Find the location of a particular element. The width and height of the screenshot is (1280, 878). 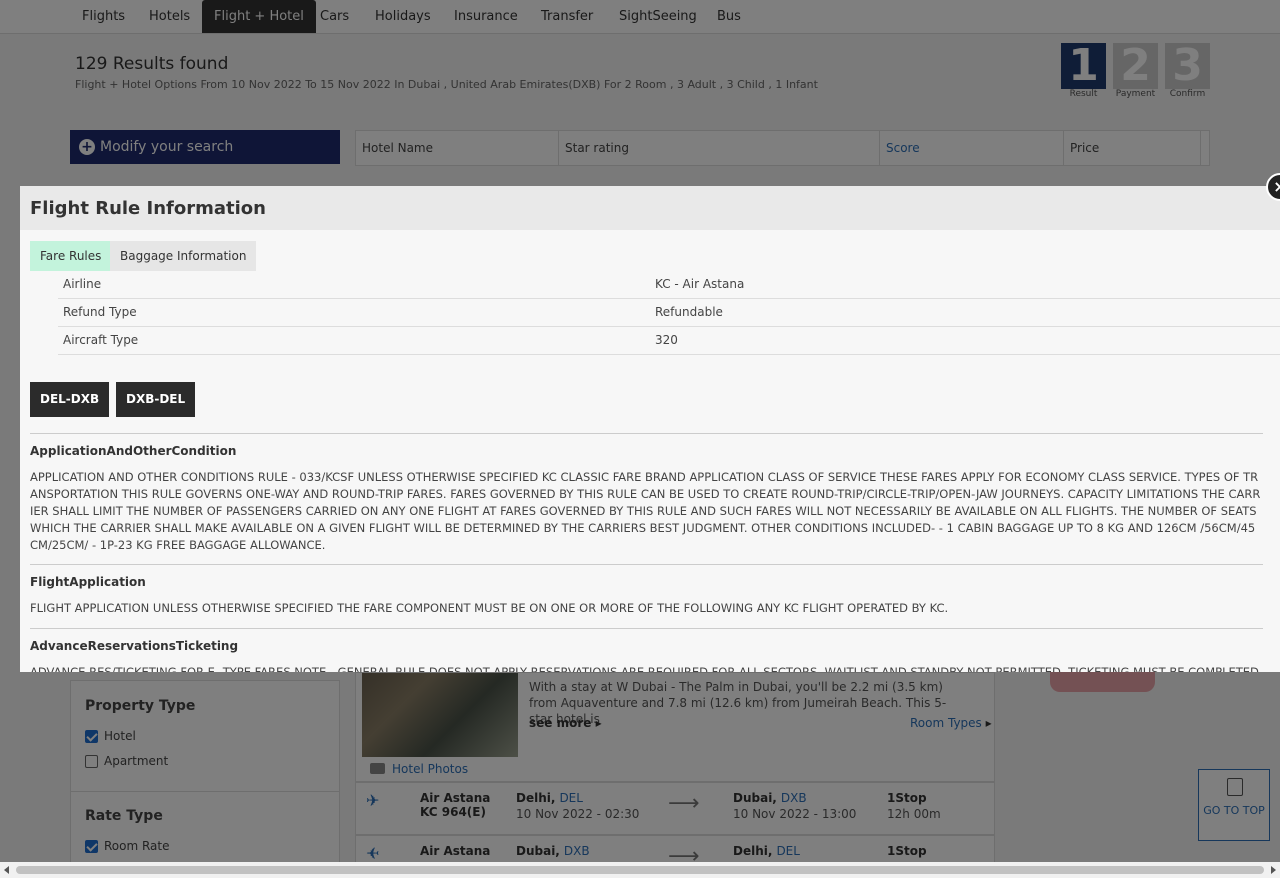

info-row-refund-type: Refund Type Refundable is located at coordinates (669, 313).